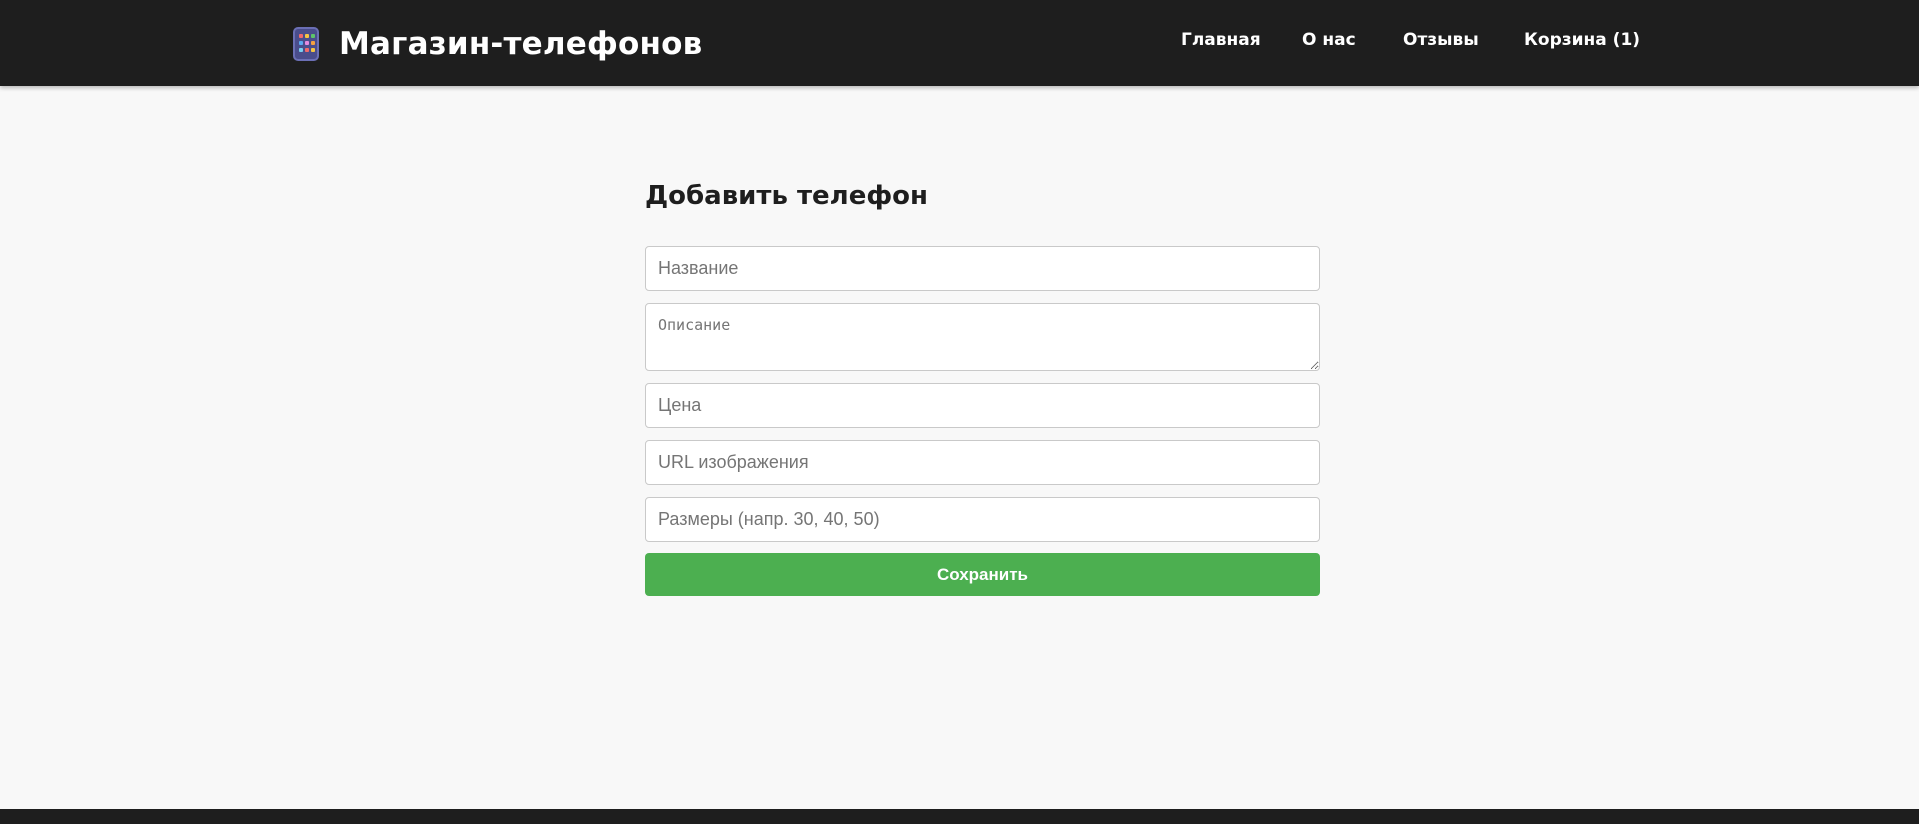  What do you see at coordinates (959, 816) in the screenshot?
I see `site-footer` at bounding box center [959, 816].